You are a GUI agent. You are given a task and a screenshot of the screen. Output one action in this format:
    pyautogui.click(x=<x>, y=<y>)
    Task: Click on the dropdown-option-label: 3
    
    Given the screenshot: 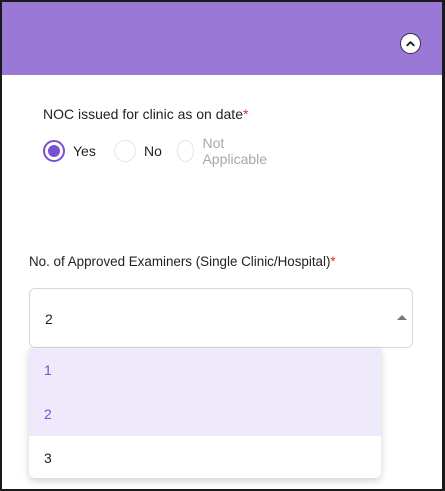 What is the action you would take?
    pyautogui.click(x=48, y=458)
    